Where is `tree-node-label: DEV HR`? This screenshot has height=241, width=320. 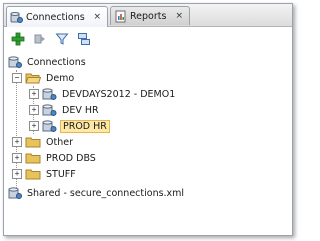
tree-node-label: DEV HR is located at coordinates (80, 110).